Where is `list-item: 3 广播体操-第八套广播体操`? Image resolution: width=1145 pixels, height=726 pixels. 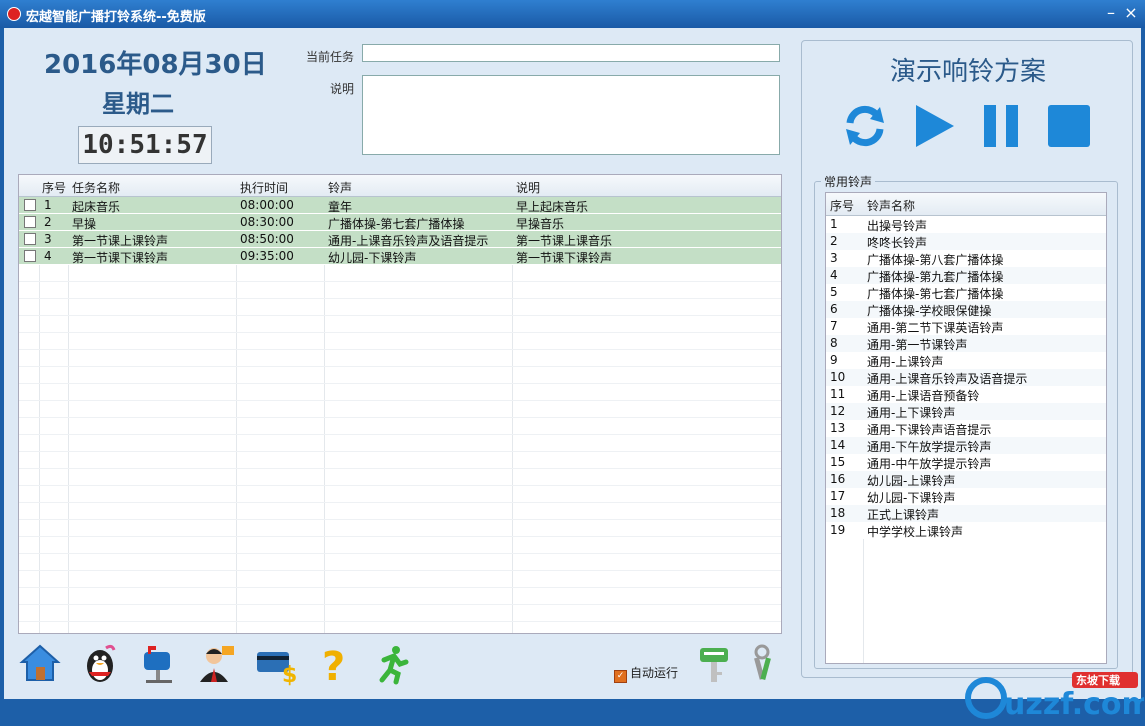 list-item: 3 广播体操-第八套广播体操 is located at coordinates (966, 258).